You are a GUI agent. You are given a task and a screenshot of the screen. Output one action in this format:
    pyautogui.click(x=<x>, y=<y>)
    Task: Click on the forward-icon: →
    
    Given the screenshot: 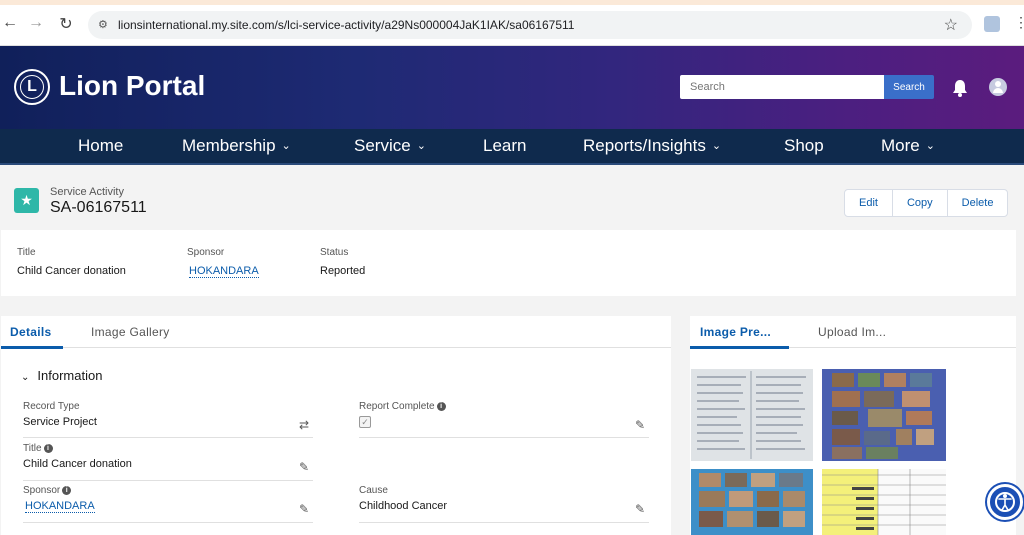 What is the action you would take?
    pyautogui.click(x=36, y=23)
    